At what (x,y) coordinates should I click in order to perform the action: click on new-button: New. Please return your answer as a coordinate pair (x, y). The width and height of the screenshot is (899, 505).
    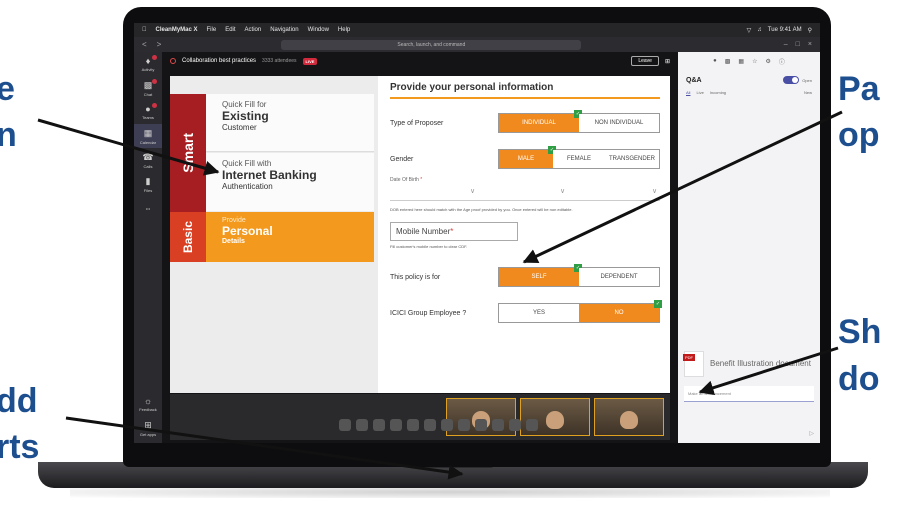
    Looking at the image, I should click on (808, 92).